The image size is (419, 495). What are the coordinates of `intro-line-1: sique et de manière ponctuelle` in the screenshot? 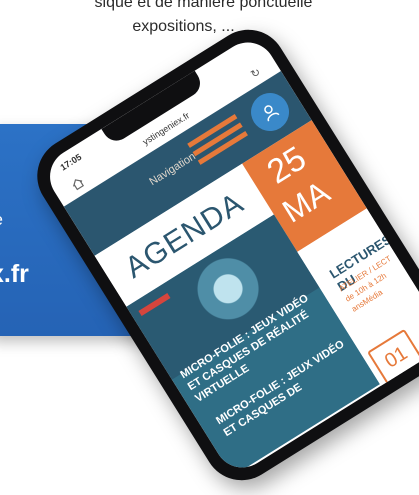 It's located at (203, 5).